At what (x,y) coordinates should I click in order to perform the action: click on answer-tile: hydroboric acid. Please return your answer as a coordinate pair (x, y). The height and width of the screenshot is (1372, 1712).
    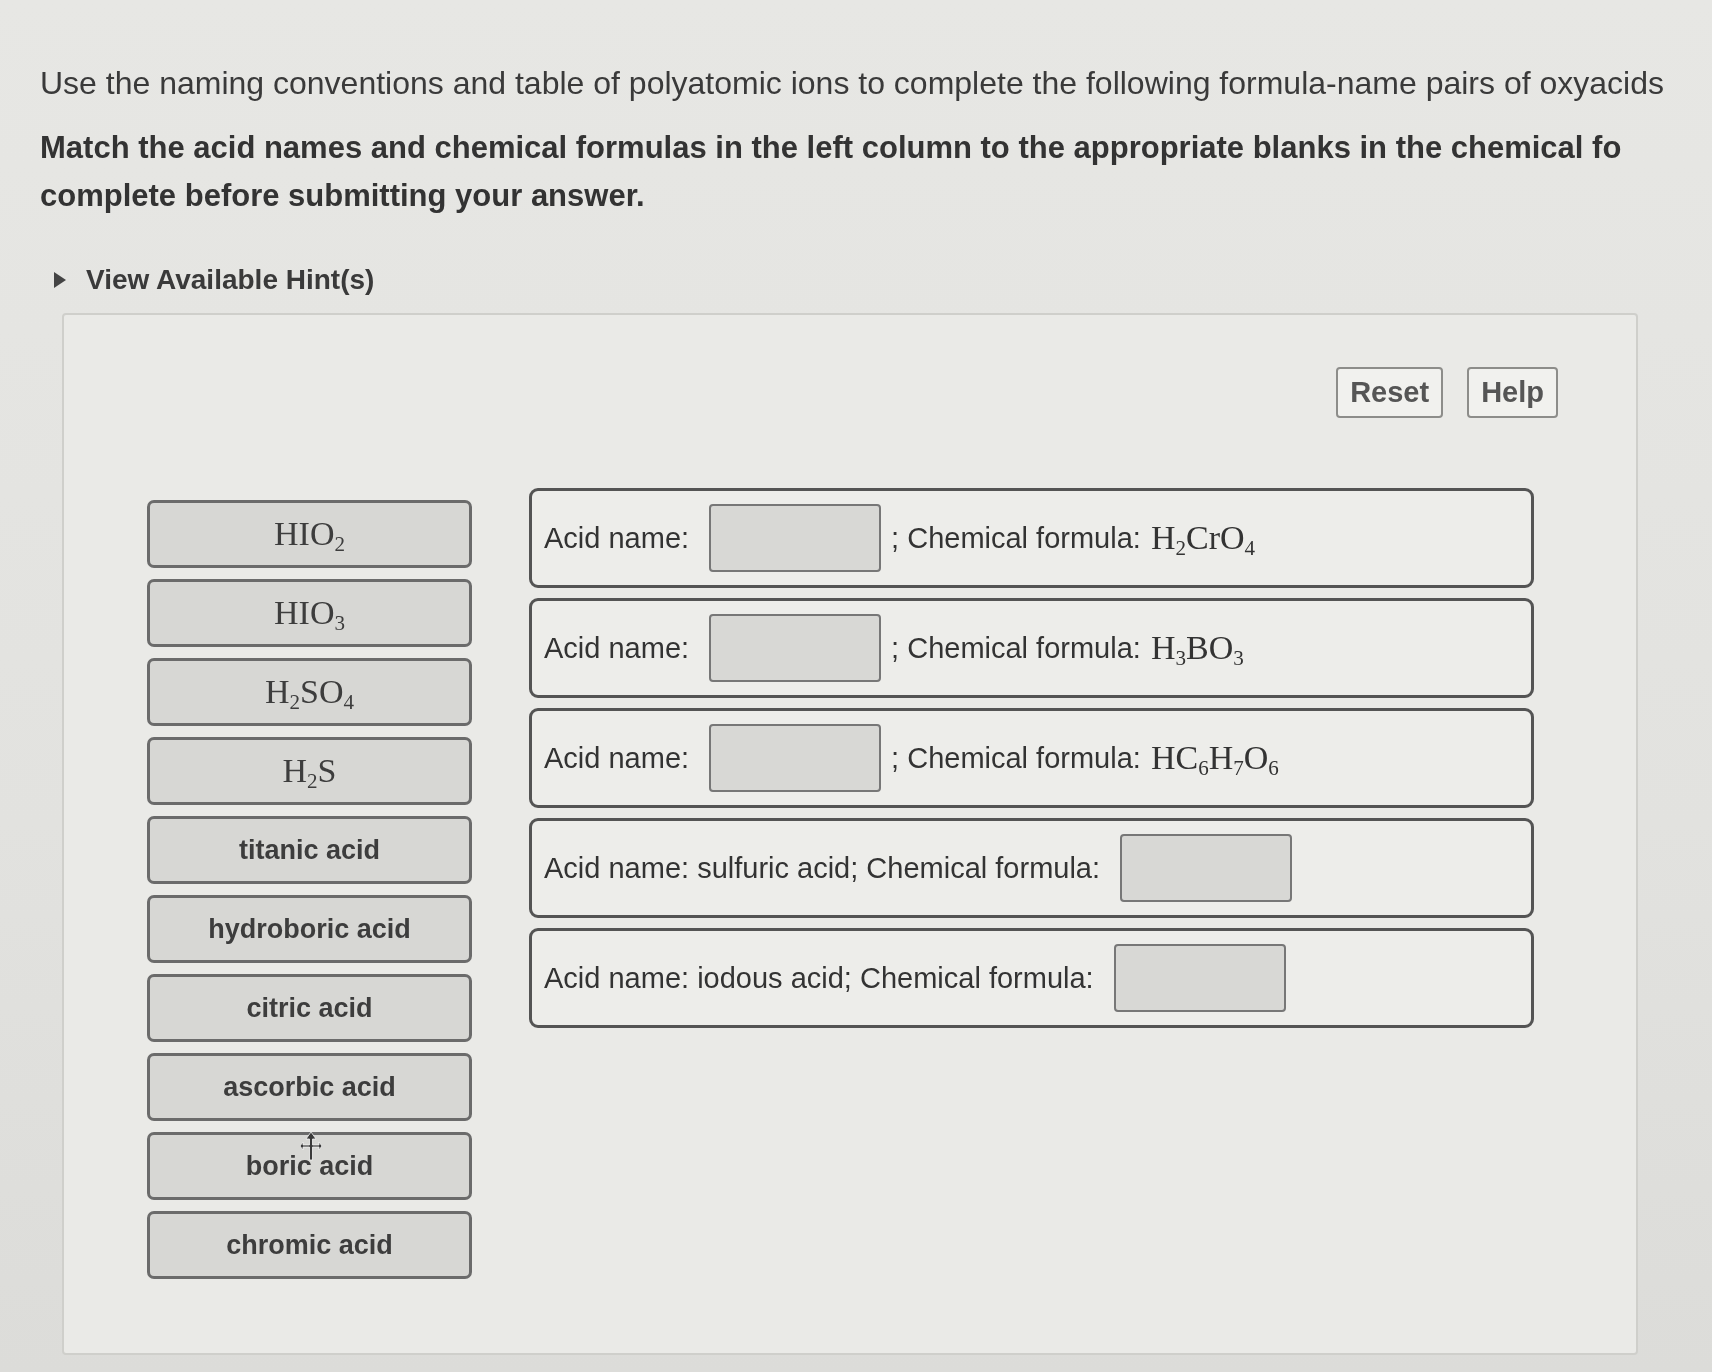
    Looking at the image, I should click on (309, 929).